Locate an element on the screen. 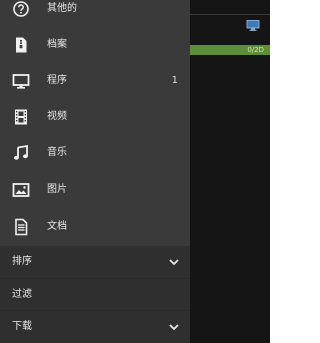  film-icon is located at coordinates (21, 117).